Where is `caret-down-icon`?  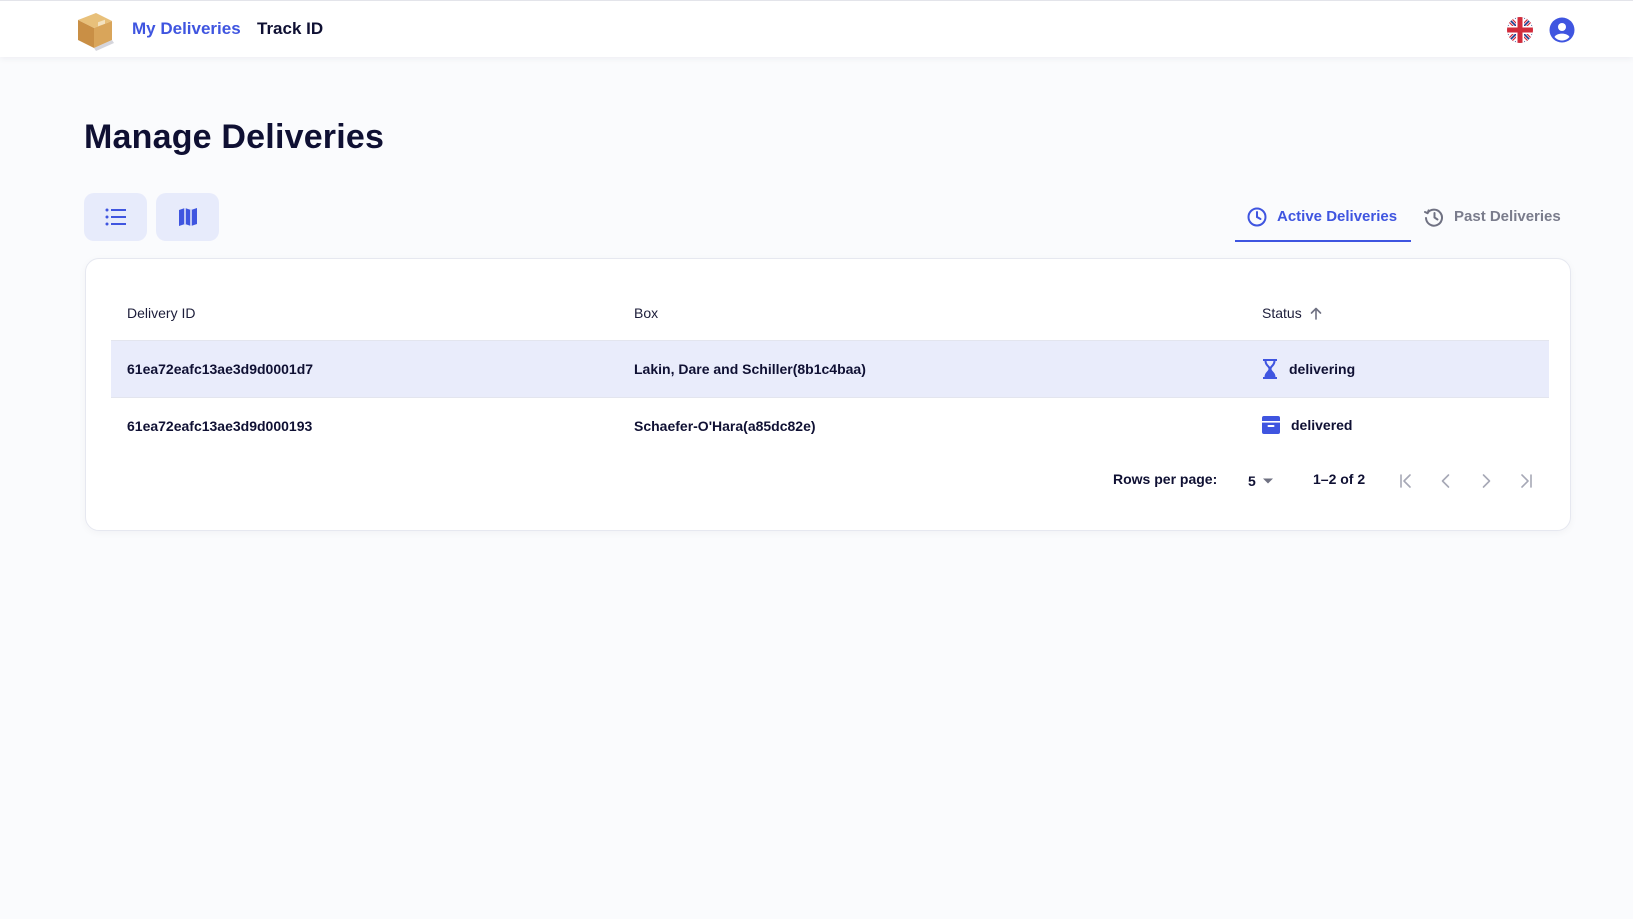
caret-down-icon is located at coordinates (1267, 481).